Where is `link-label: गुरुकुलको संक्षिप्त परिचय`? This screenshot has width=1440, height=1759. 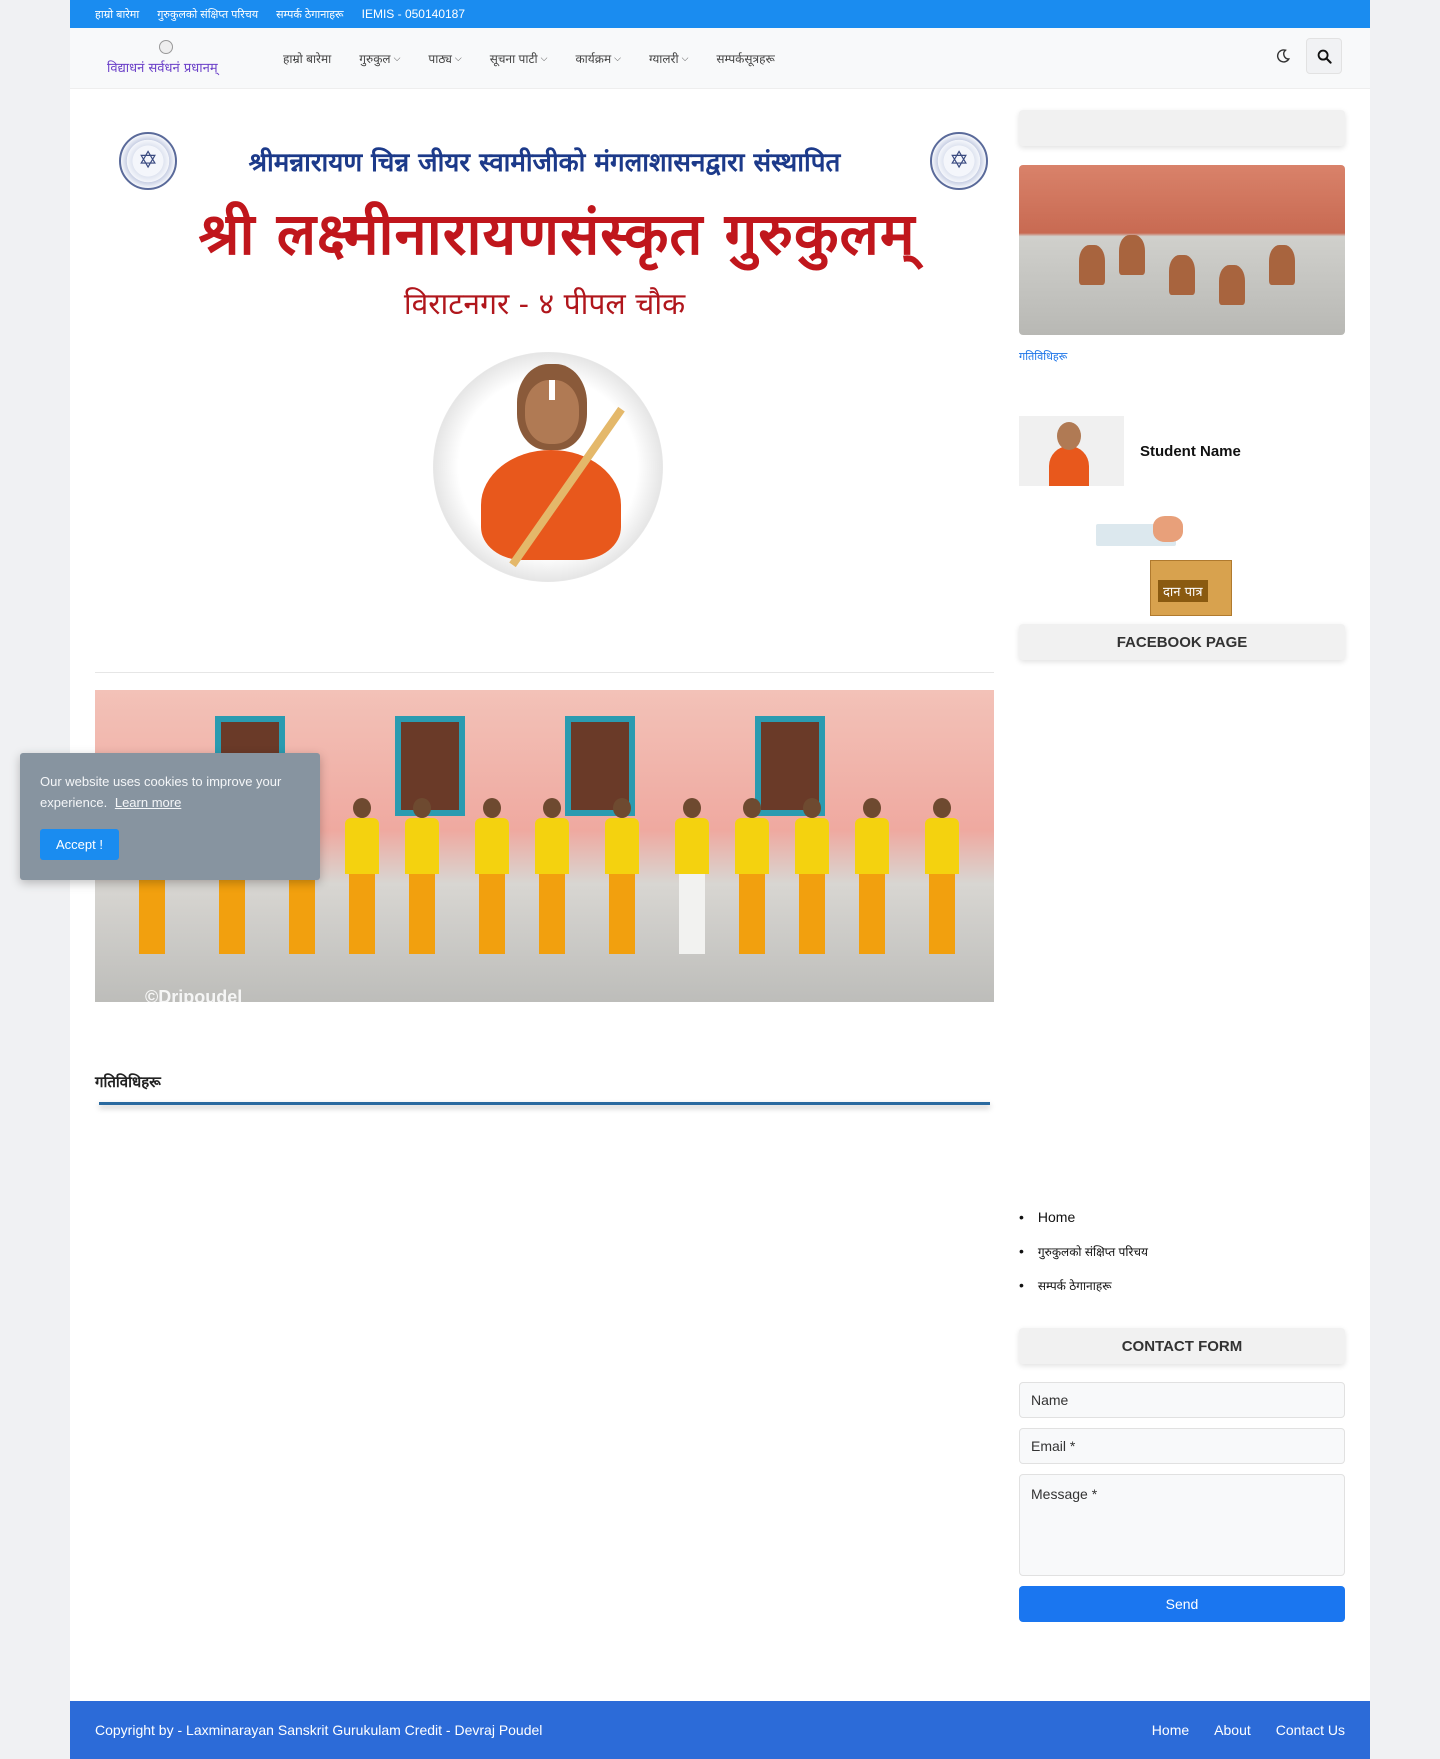 link-label: गुरुकुलको संक्षिप्त परिचय is located at coordinates (1092, 1251).